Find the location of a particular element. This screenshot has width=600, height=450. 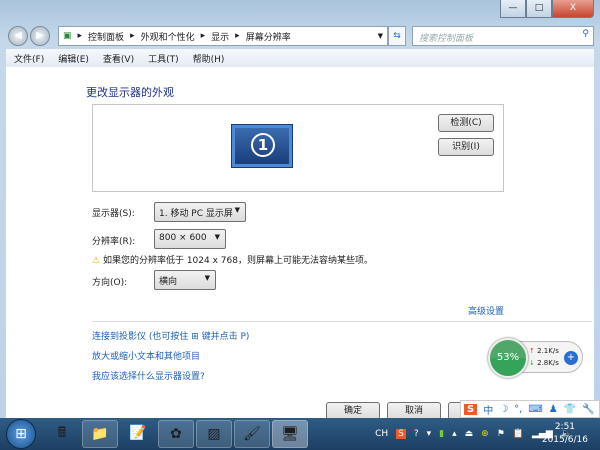

window-controls: — □ X is located at coordinates (547, 9).